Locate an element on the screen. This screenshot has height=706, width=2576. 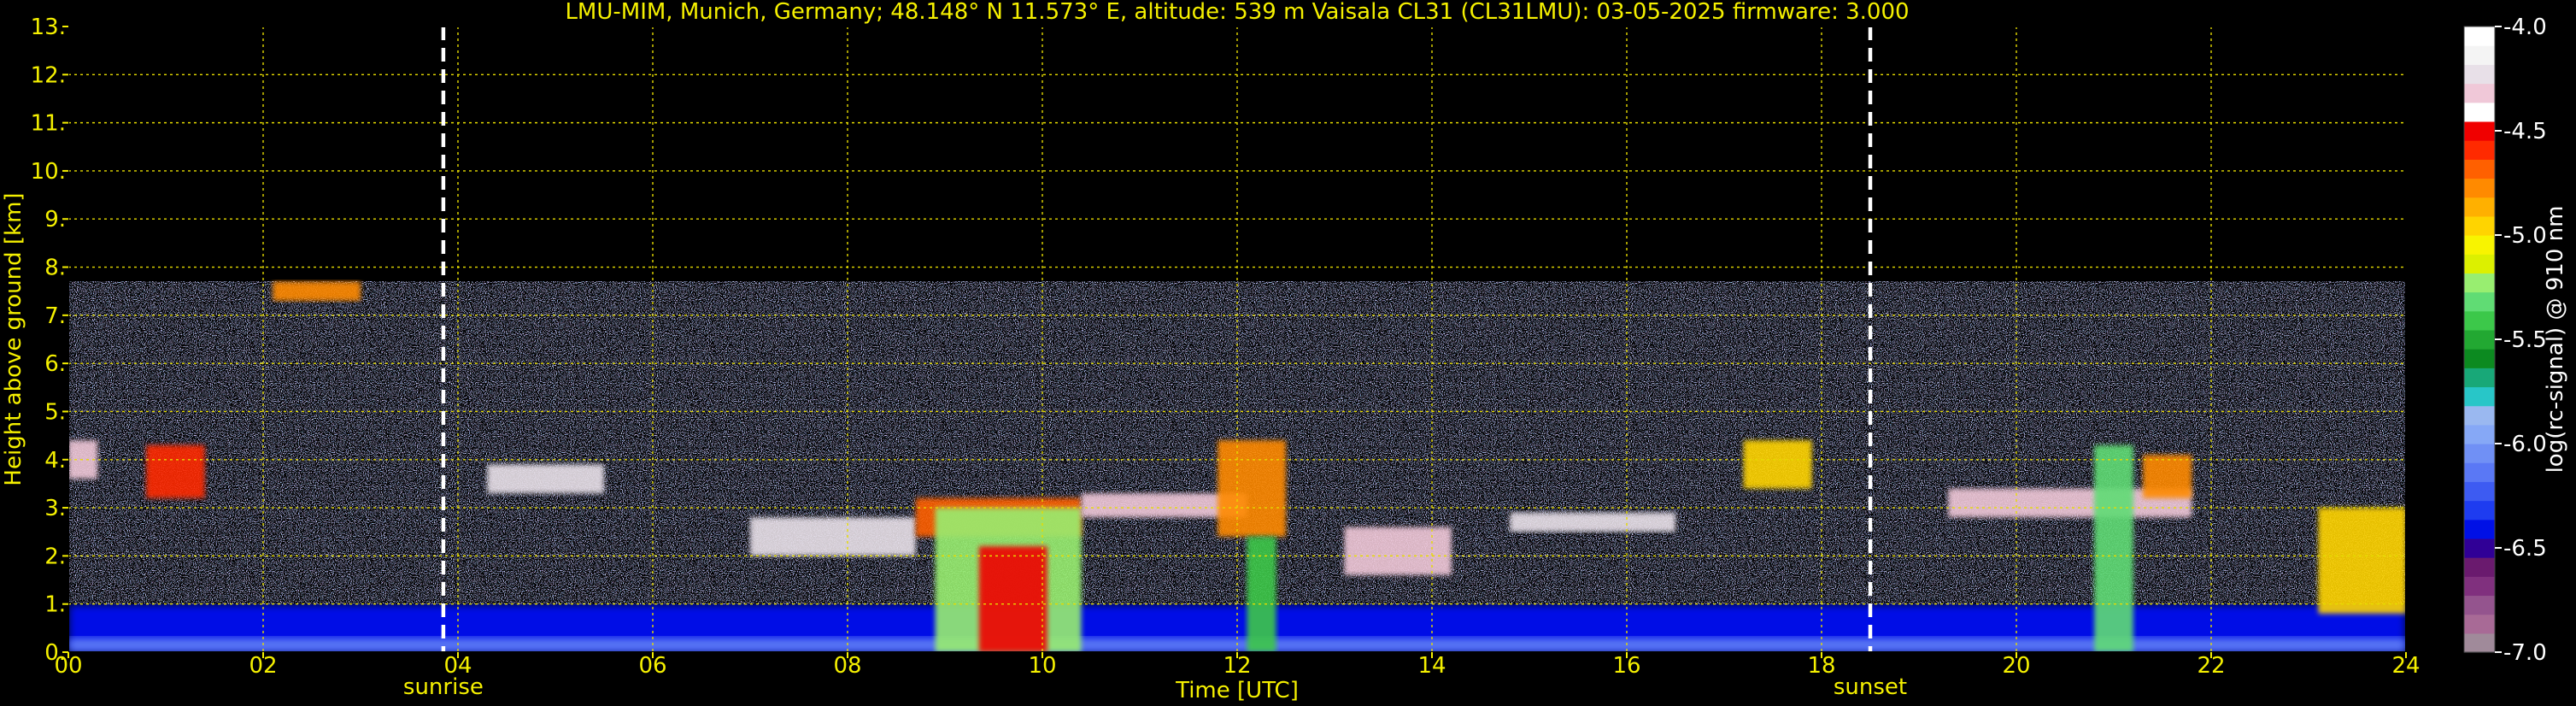
sun-marker-labels: sunrise sunset is located at coordinates (1155, 687).